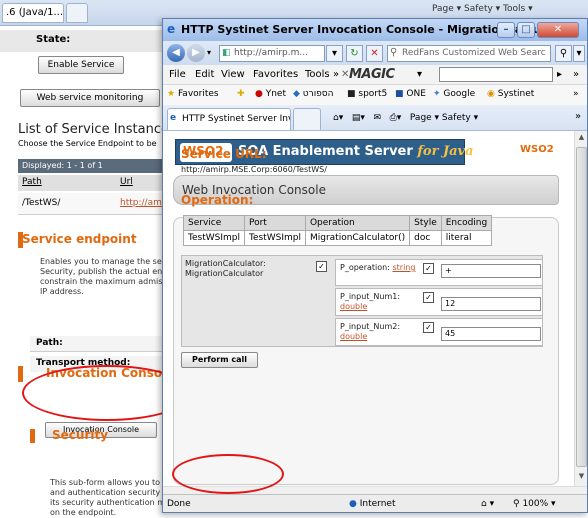  Describe the element at coordinates (578, 116) in the screenshot. I see `command-overflow-icon: »` at that location.